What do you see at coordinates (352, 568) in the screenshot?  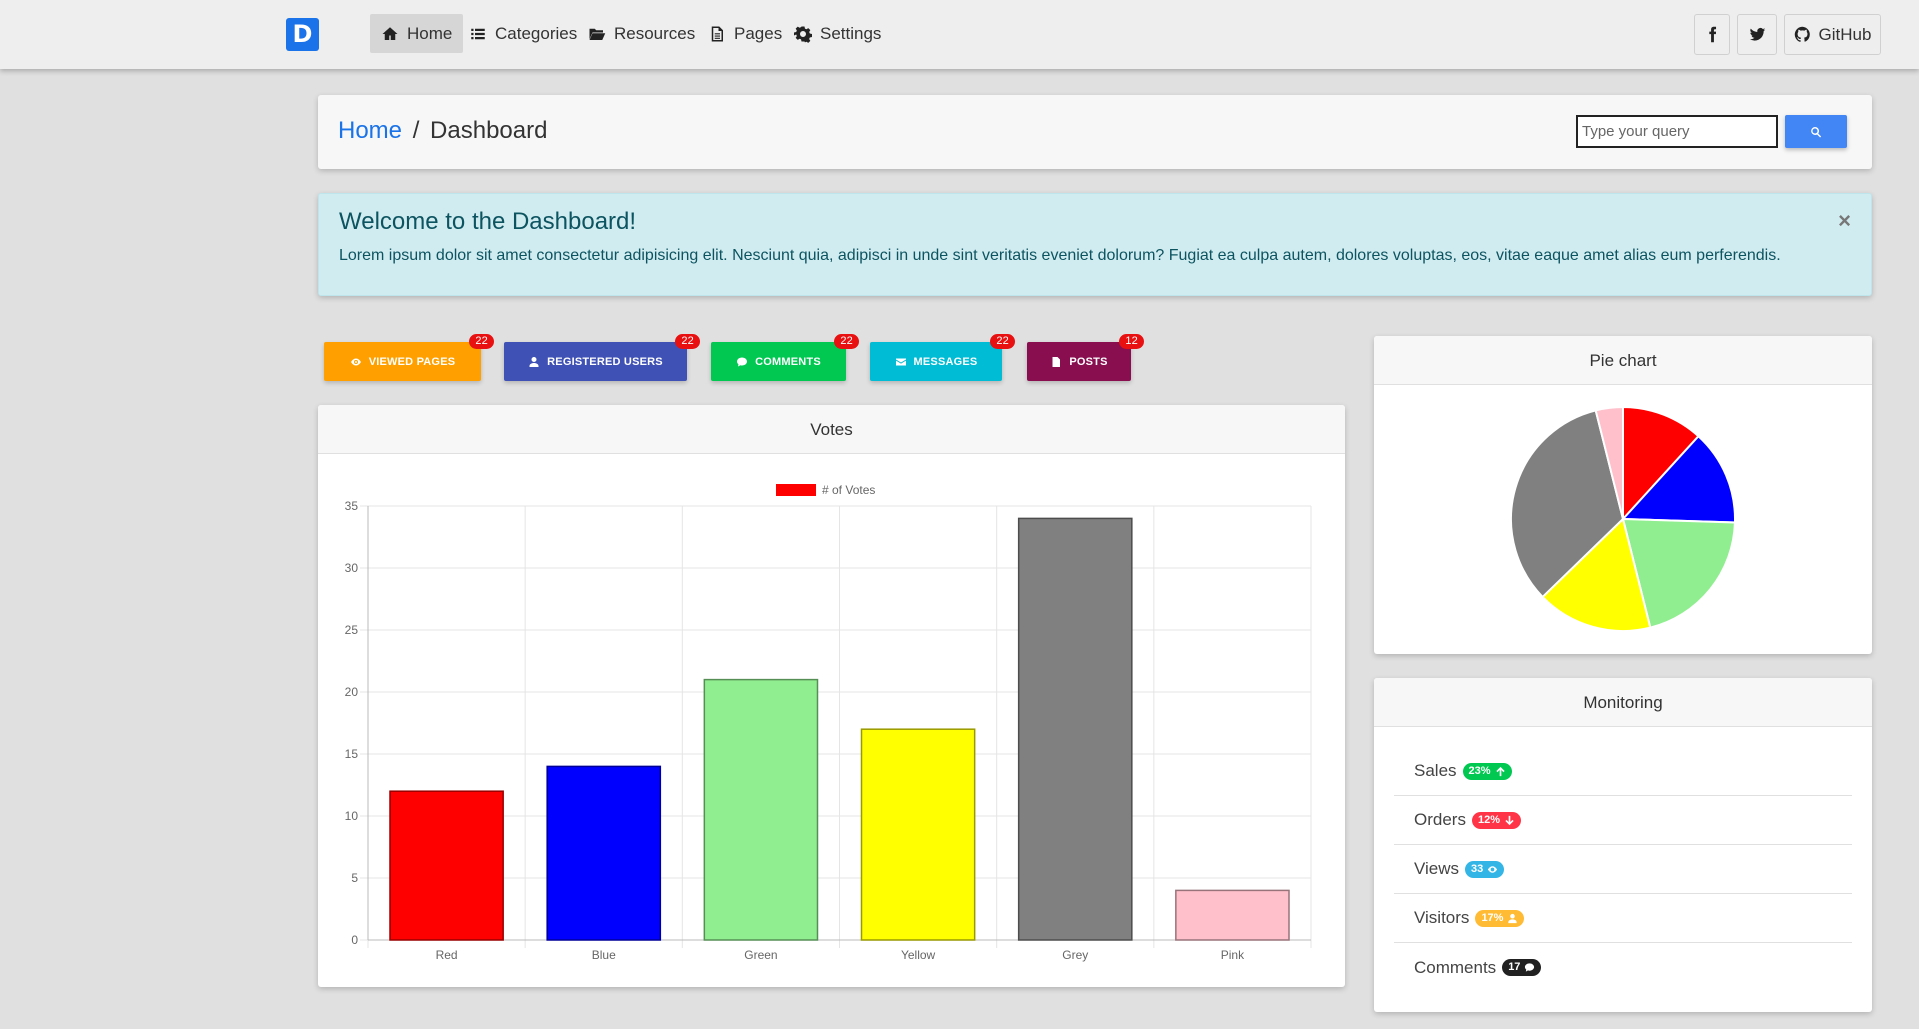 I see `y-tick-label: 30` at bounding box center [352, 568].